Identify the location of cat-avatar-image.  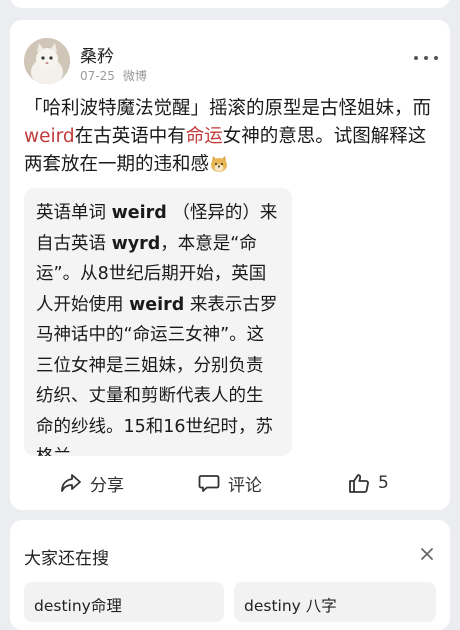
(47, 61).